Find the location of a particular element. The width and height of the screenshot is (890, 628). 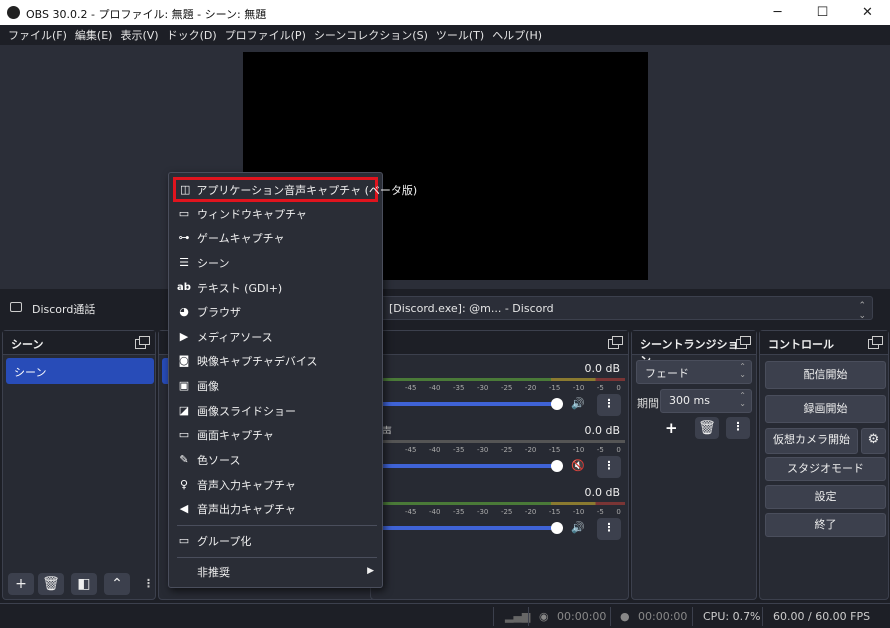

channel-3-slider-knob is located at coordinates (557, 528).